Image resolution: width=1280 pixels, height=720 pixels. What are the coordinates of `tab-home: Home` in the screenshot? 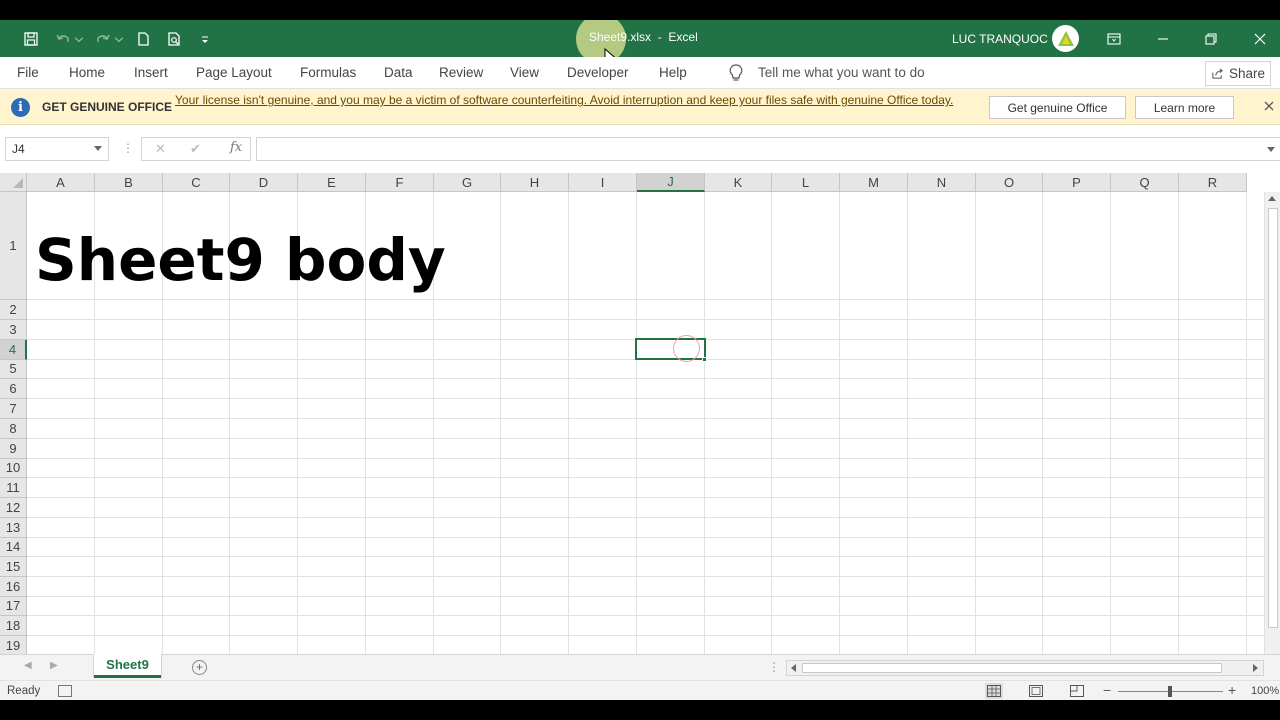 It's located at (87, 72).